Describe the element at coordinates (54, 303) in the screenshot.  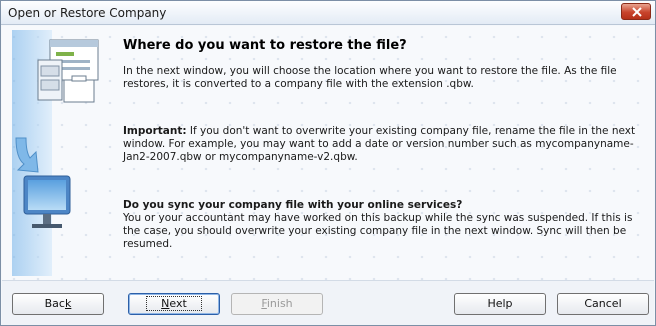
I see `back-label: Bac` at that location.